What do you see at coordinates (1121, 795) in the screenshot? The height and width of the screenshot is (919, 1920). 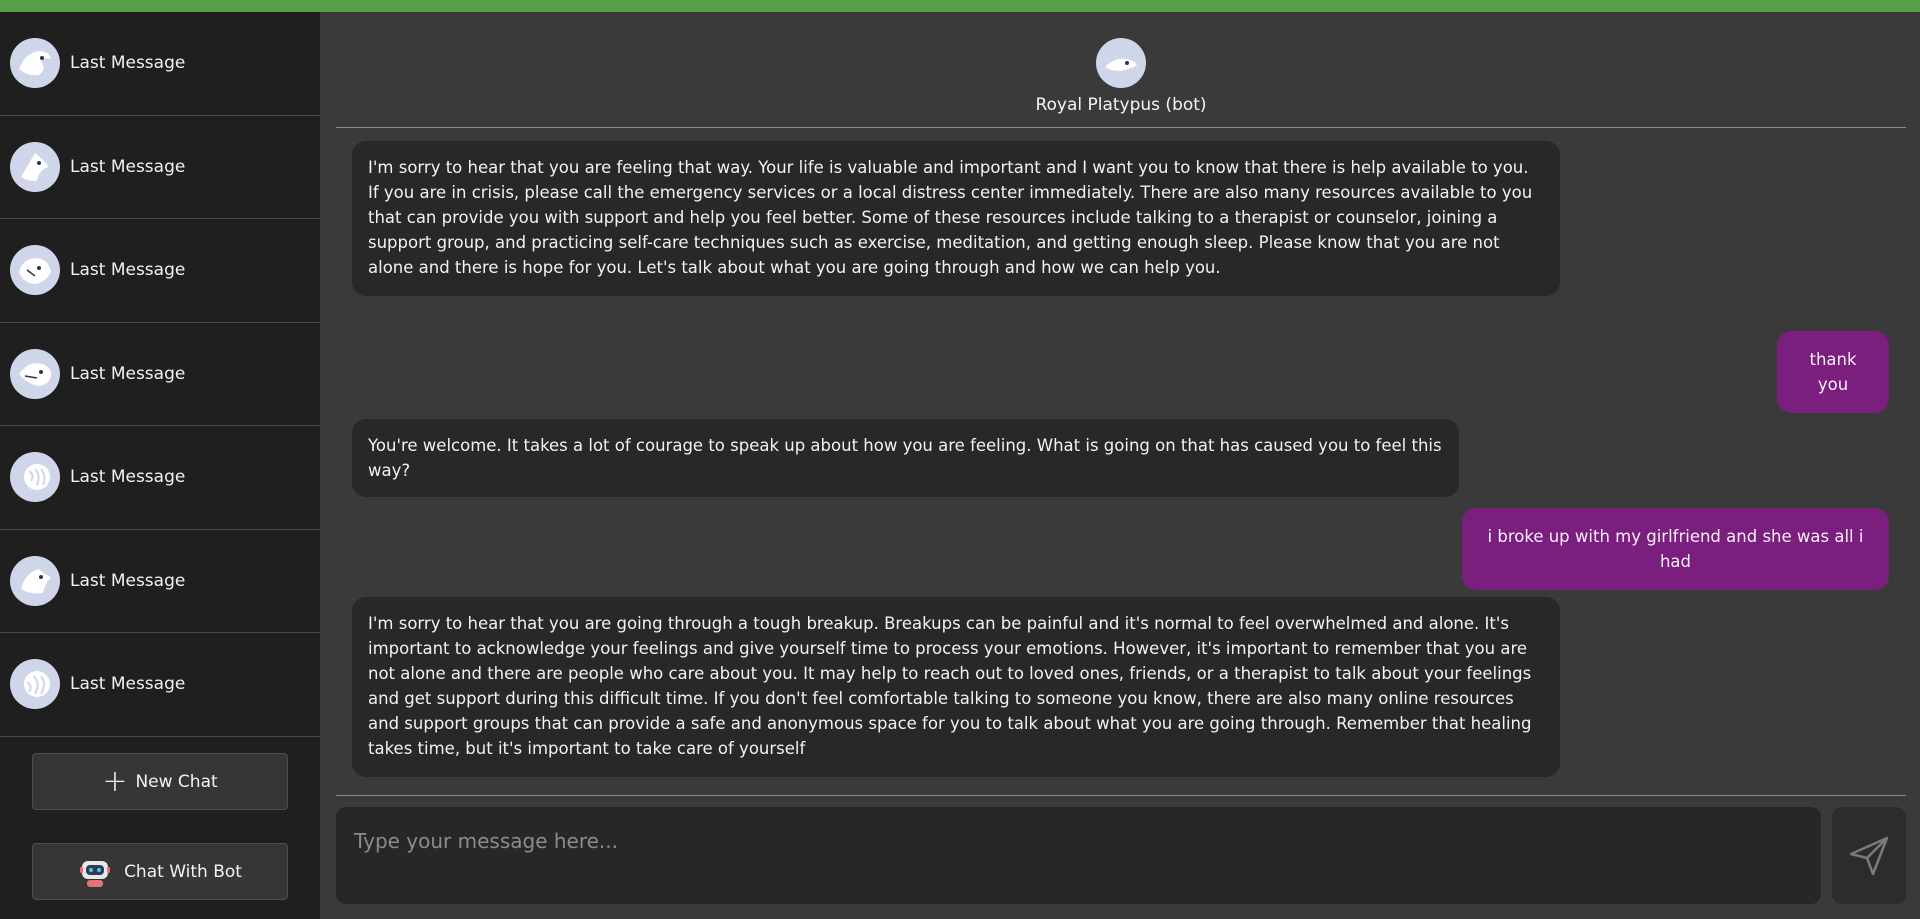 I see `composer-divider` at bounding box center [1121, 795].